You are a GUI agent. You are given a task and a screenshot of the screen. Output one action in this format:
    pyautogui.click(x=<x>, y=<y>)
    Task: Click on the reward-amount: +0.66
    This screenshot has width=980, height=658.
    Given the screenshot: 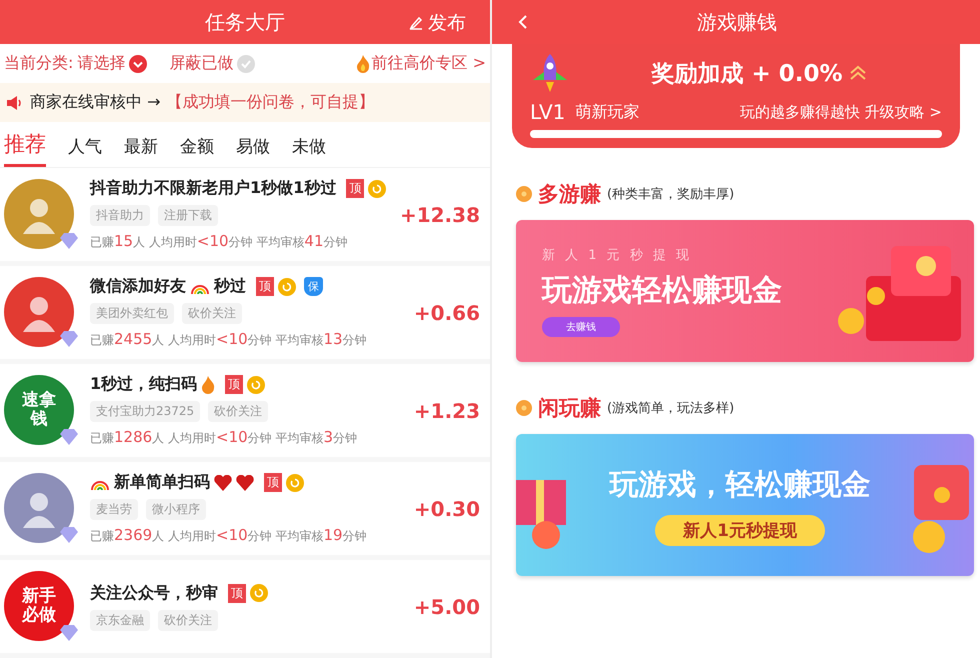 What is the action you would take?
    pyautogui.click(x=447, y=312)
    